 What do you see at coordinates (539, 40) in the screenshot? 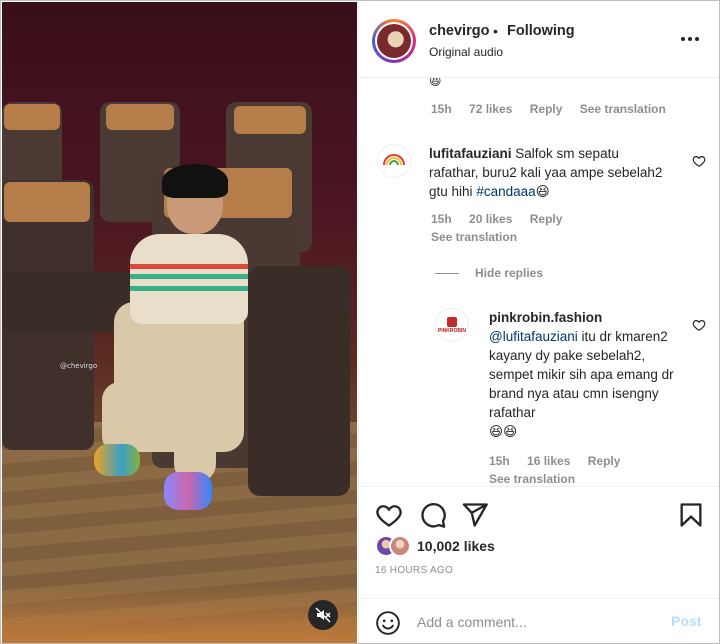
I see `post-header: chevirgo • Following Original audio` at bounding box center [539, 40].